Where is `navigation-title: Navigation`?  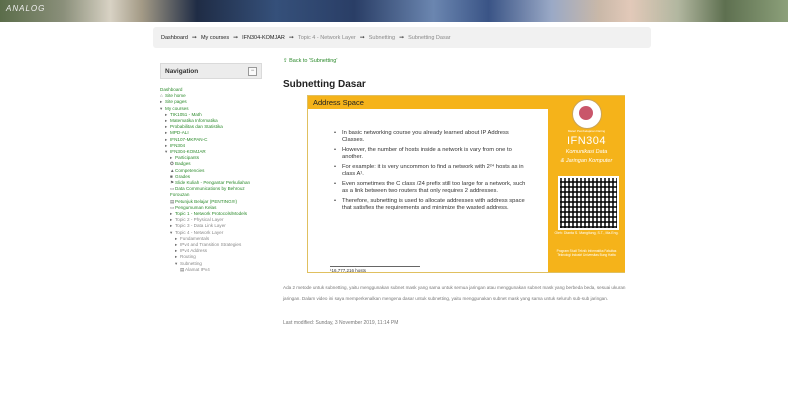 navigation-title: Navigation is located at coordinates (182, 71).